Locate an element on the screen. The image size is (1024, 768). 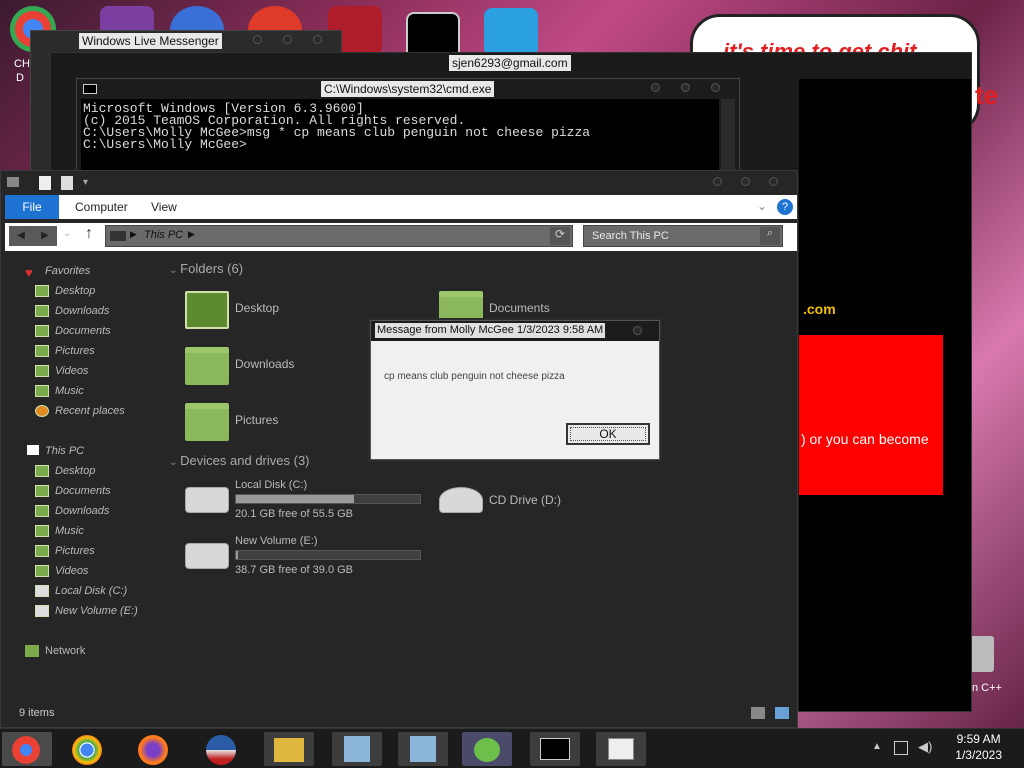
sidebar-item-label: Videos is located at coordinates (72, 371).